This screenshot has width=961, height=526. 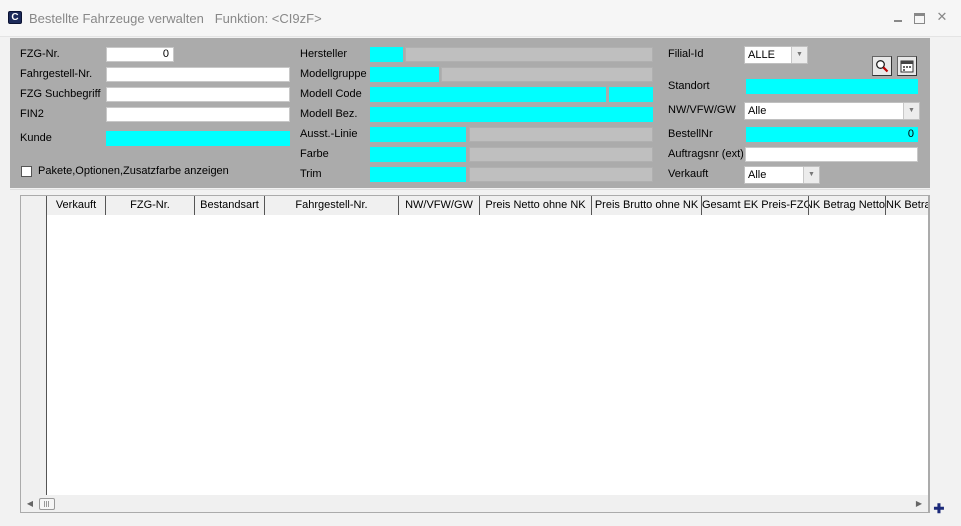 I want to click on fzg-nr-field: 0, so click(x=140, y=54).